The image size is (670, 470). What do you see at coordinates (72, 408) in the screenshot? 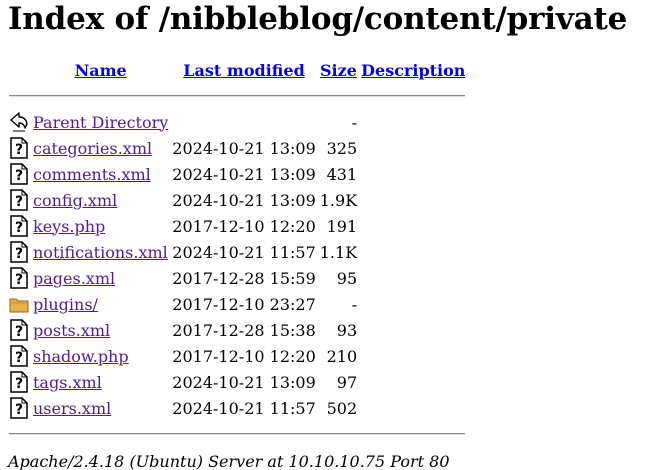
I see `file-link: users.xml` at bounding box center [72, 408].